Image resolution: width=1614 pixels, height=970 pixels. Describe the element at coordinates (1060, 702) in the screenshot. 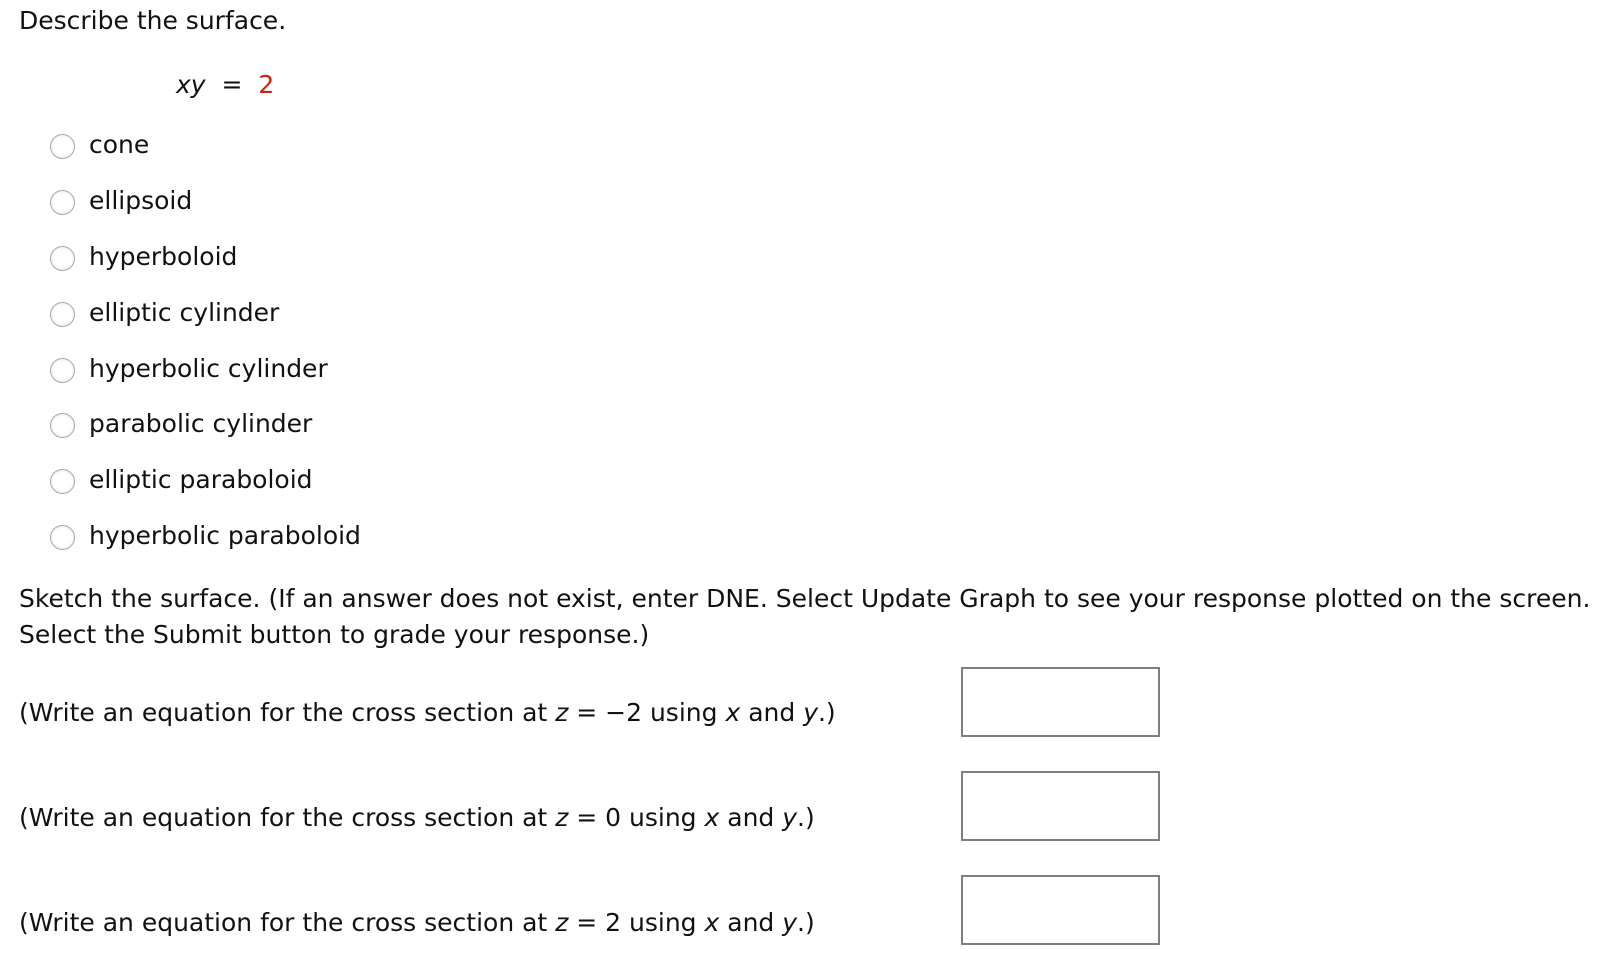

I see `cross-section-input-z-neg2` at that location.